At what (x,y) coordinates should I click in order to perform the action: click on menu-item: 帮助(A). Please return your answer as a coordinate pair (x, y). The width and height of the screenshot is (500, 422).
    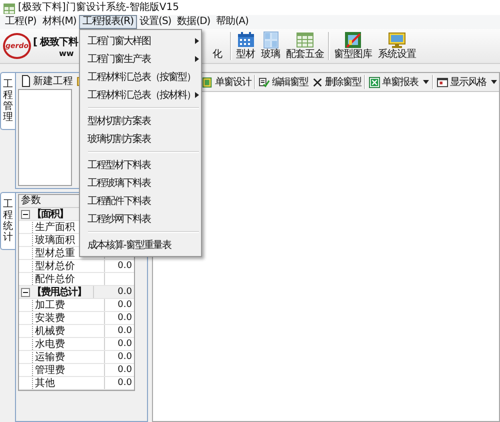
    Looking at the image, I should click on (232, 22).